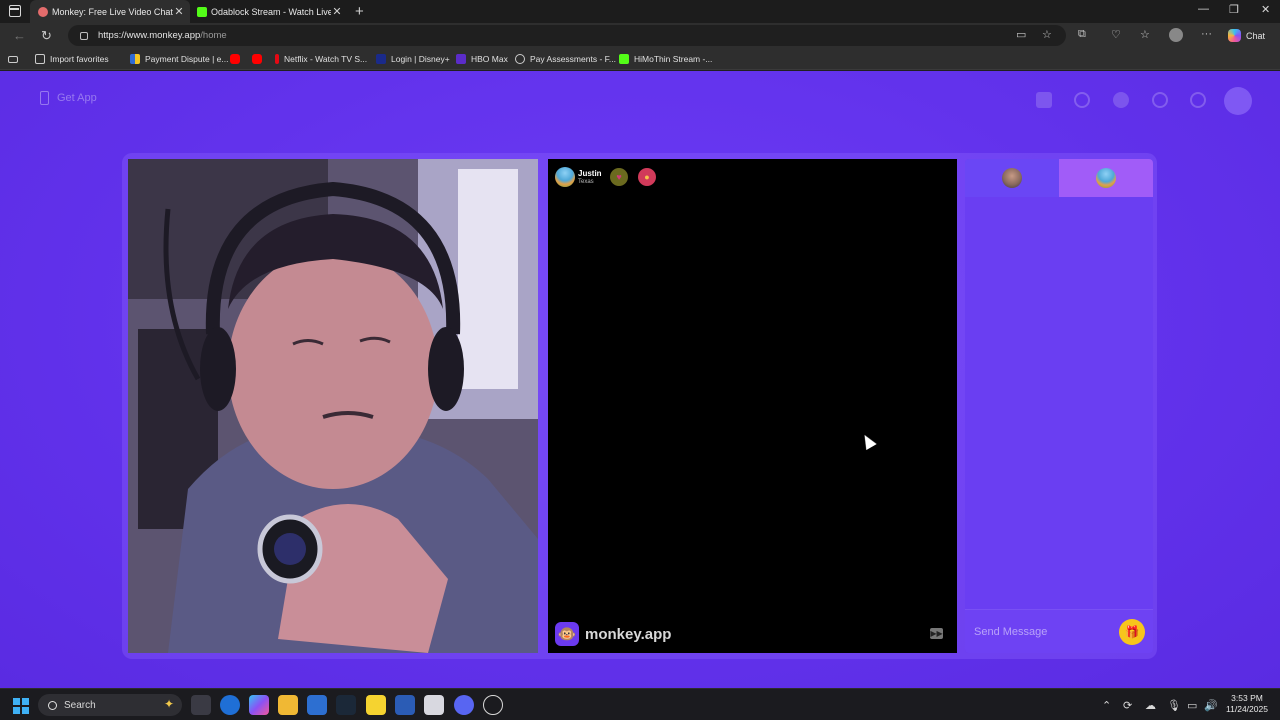 The height and width of the screenshot is (720, 1280). Describe the element at coordinates (68, 98) in the screenshot. I see `get-app-button: Get App` at that location.